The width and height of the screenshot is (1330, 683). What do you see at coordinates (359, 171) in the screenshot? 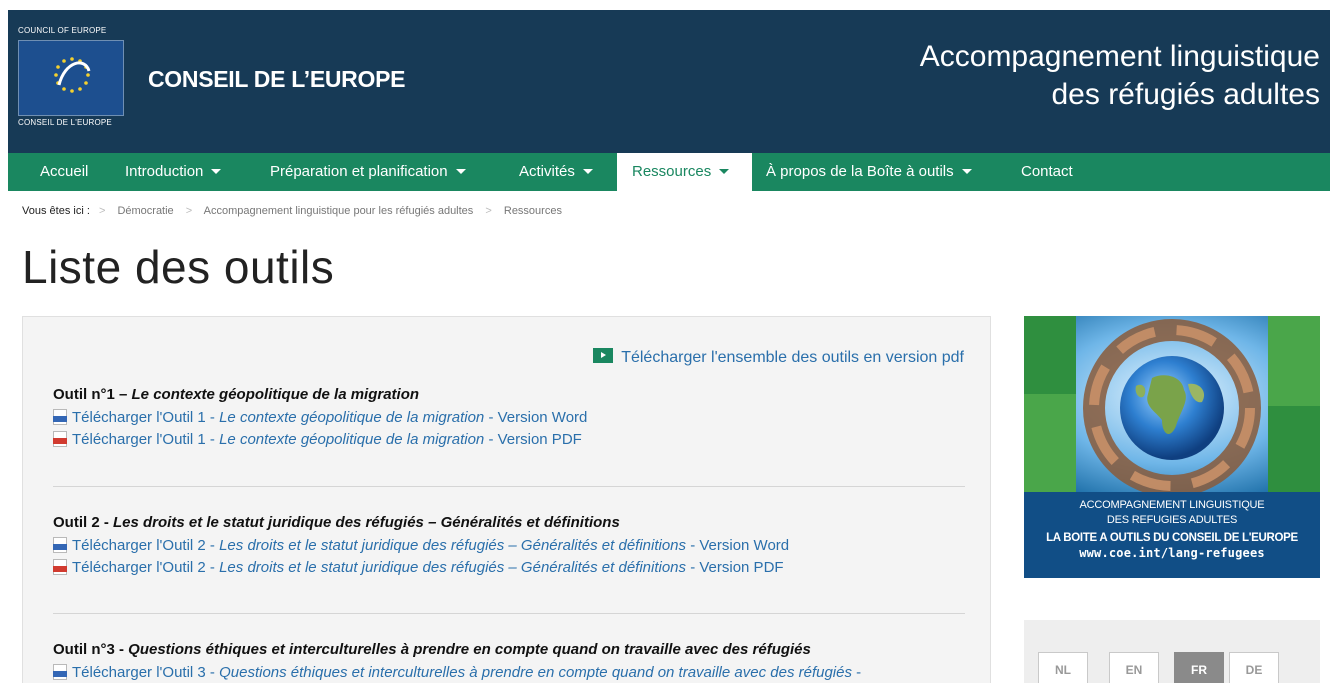
I see `nav-item-label: Préparation et planification` at bounding box center [359, 171].